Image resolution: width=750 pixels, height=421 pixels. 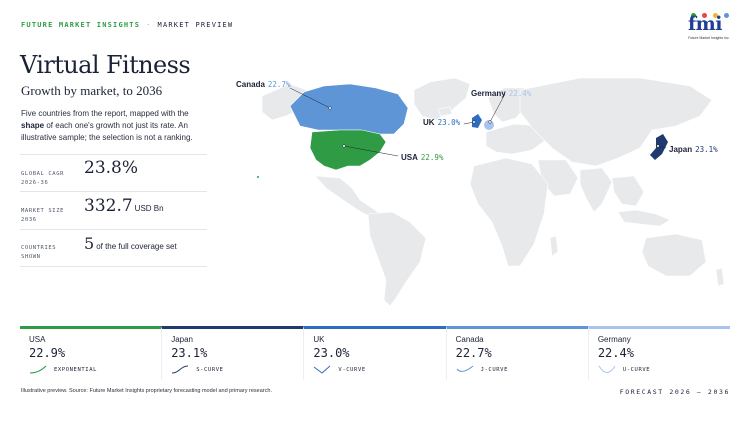 I want to click on map-label-value: 22.4%, so click(x=520, y=93).